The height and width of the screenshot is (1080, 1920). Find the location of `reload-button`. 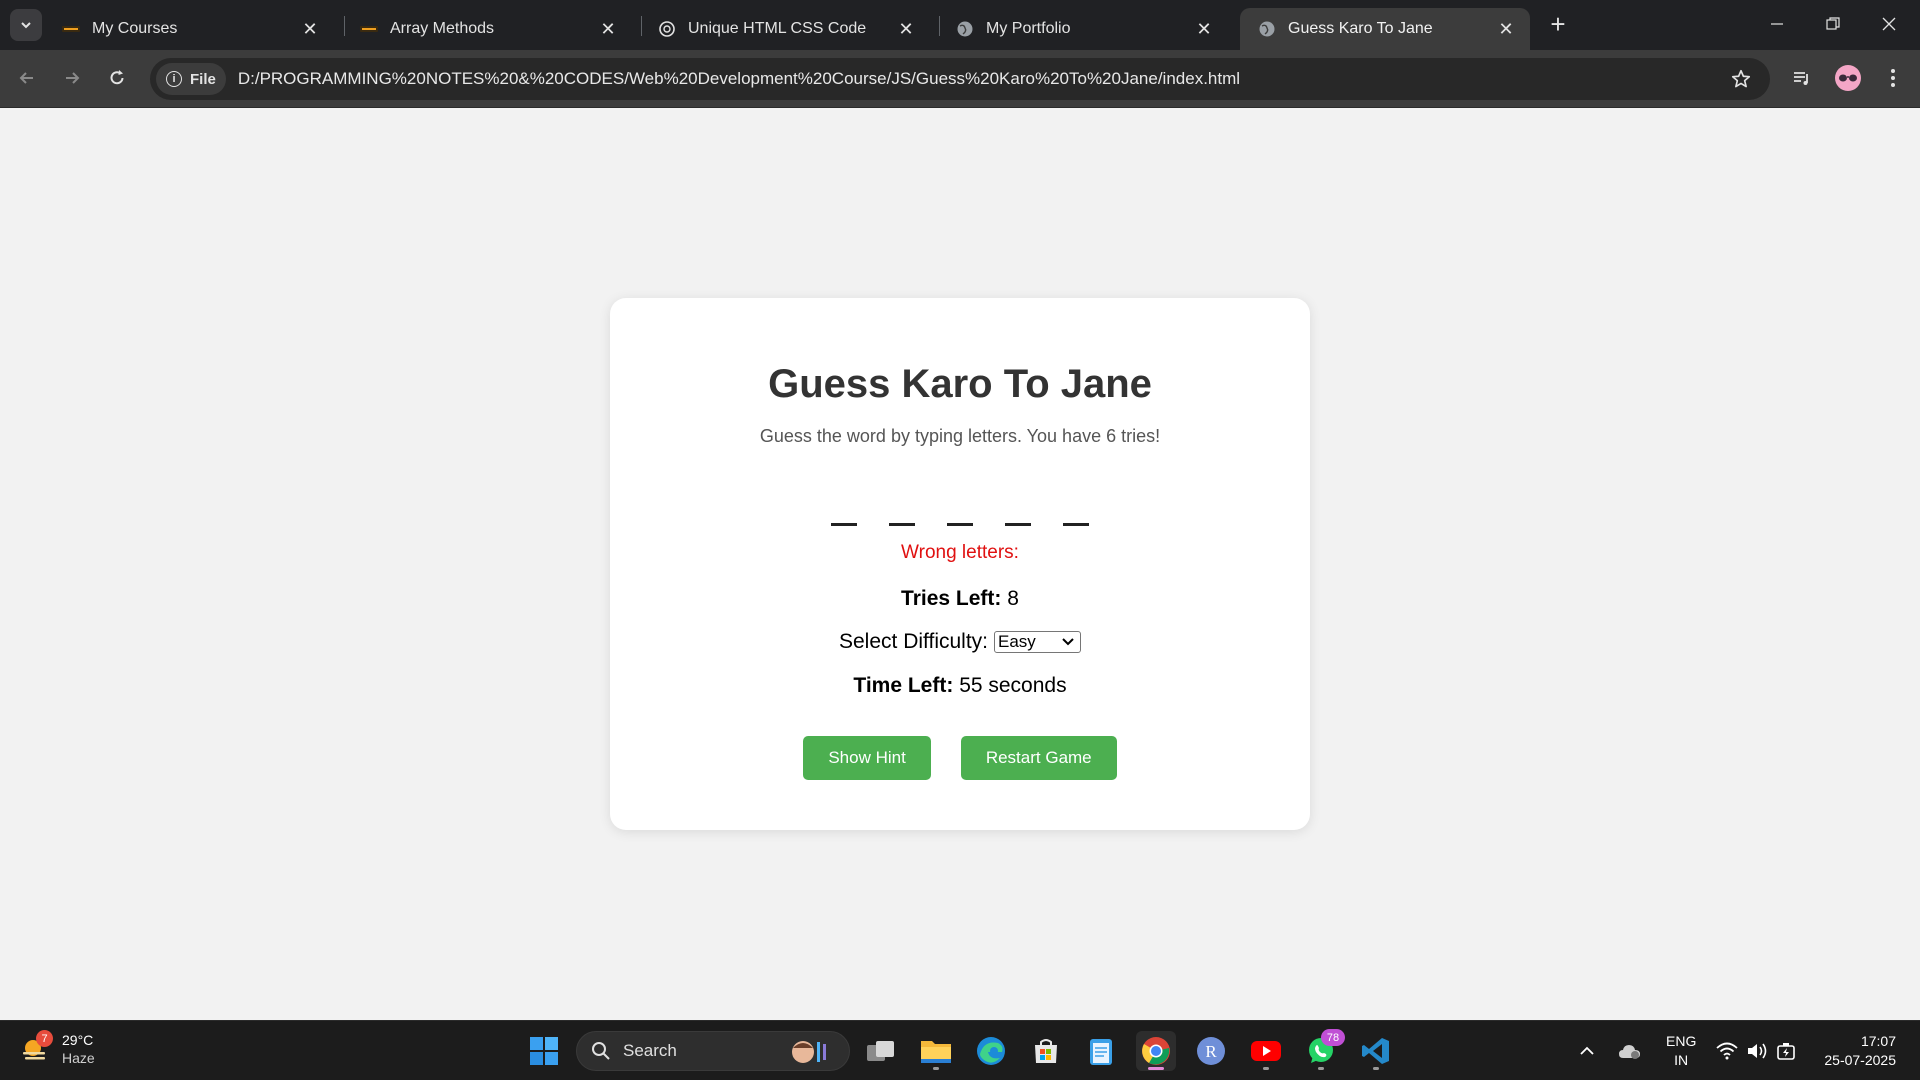

reload-button is located at coordinates (117, 78).